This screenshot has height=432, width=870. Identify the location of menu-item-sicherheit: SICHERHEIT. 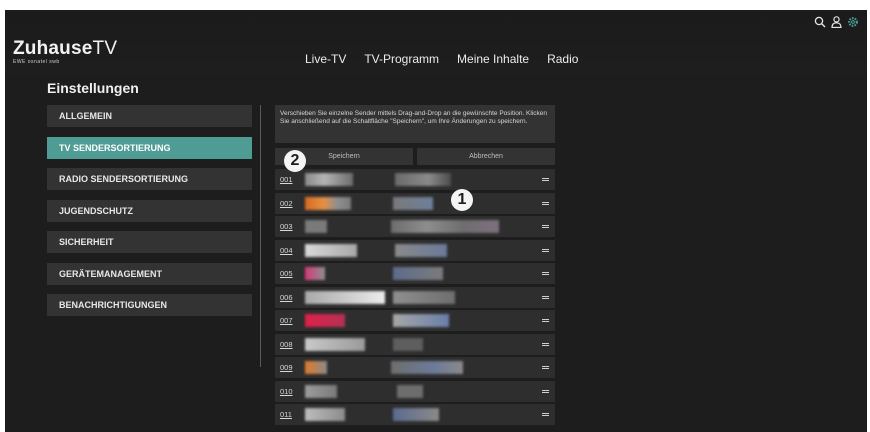
(149, 242).